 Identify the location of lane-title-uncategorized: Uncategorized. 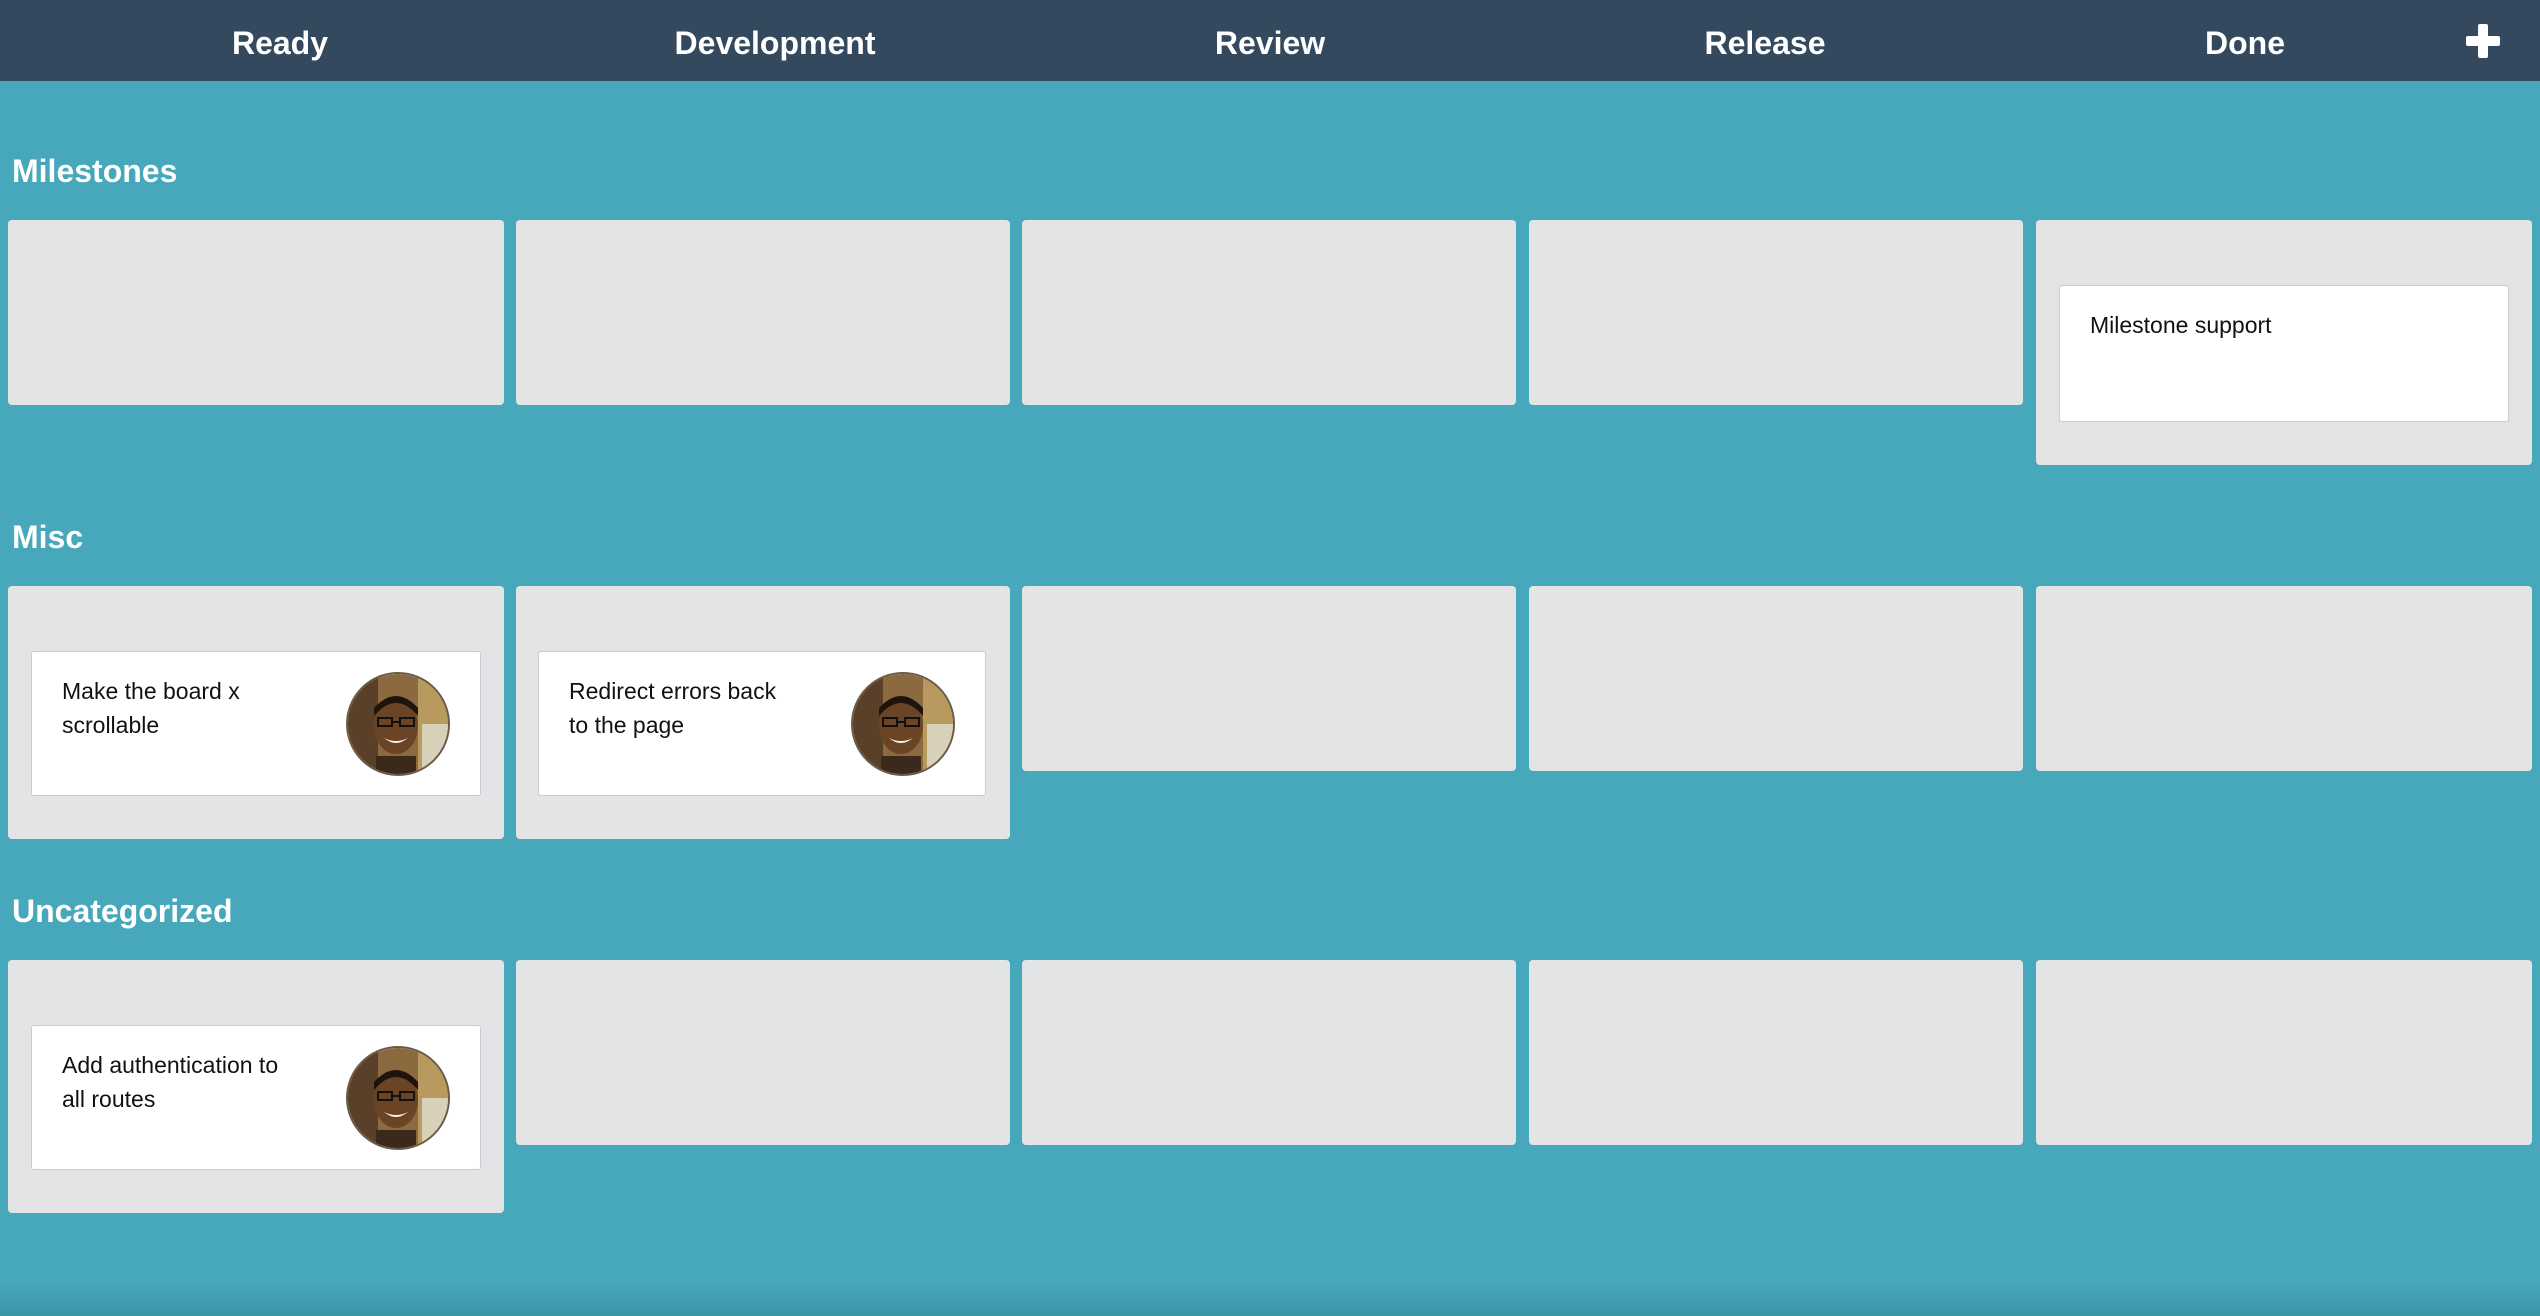
(122, 911).